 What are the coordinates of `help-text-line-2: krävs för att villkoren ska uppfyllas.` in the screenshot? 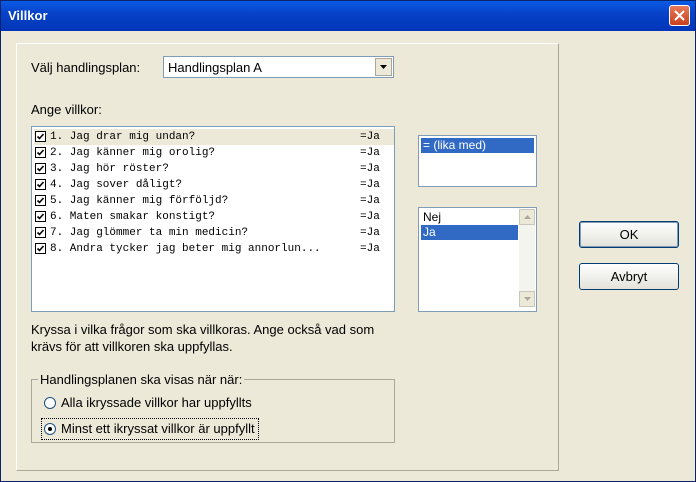 It's located at (132, 346).